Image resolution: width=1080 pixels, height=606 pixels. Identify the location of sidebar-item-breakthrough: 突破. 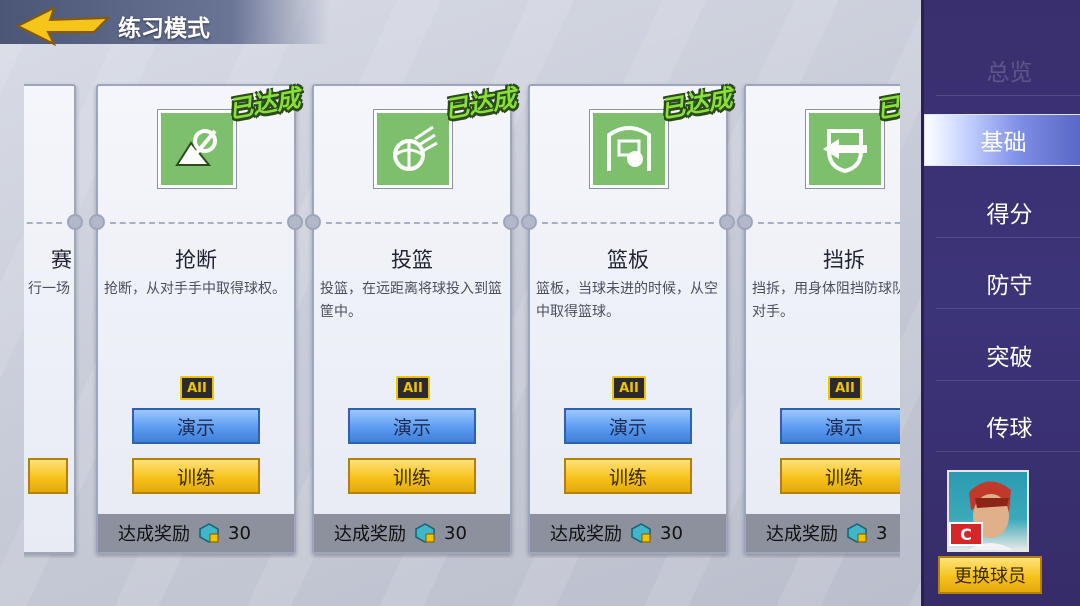
(1008, 355).